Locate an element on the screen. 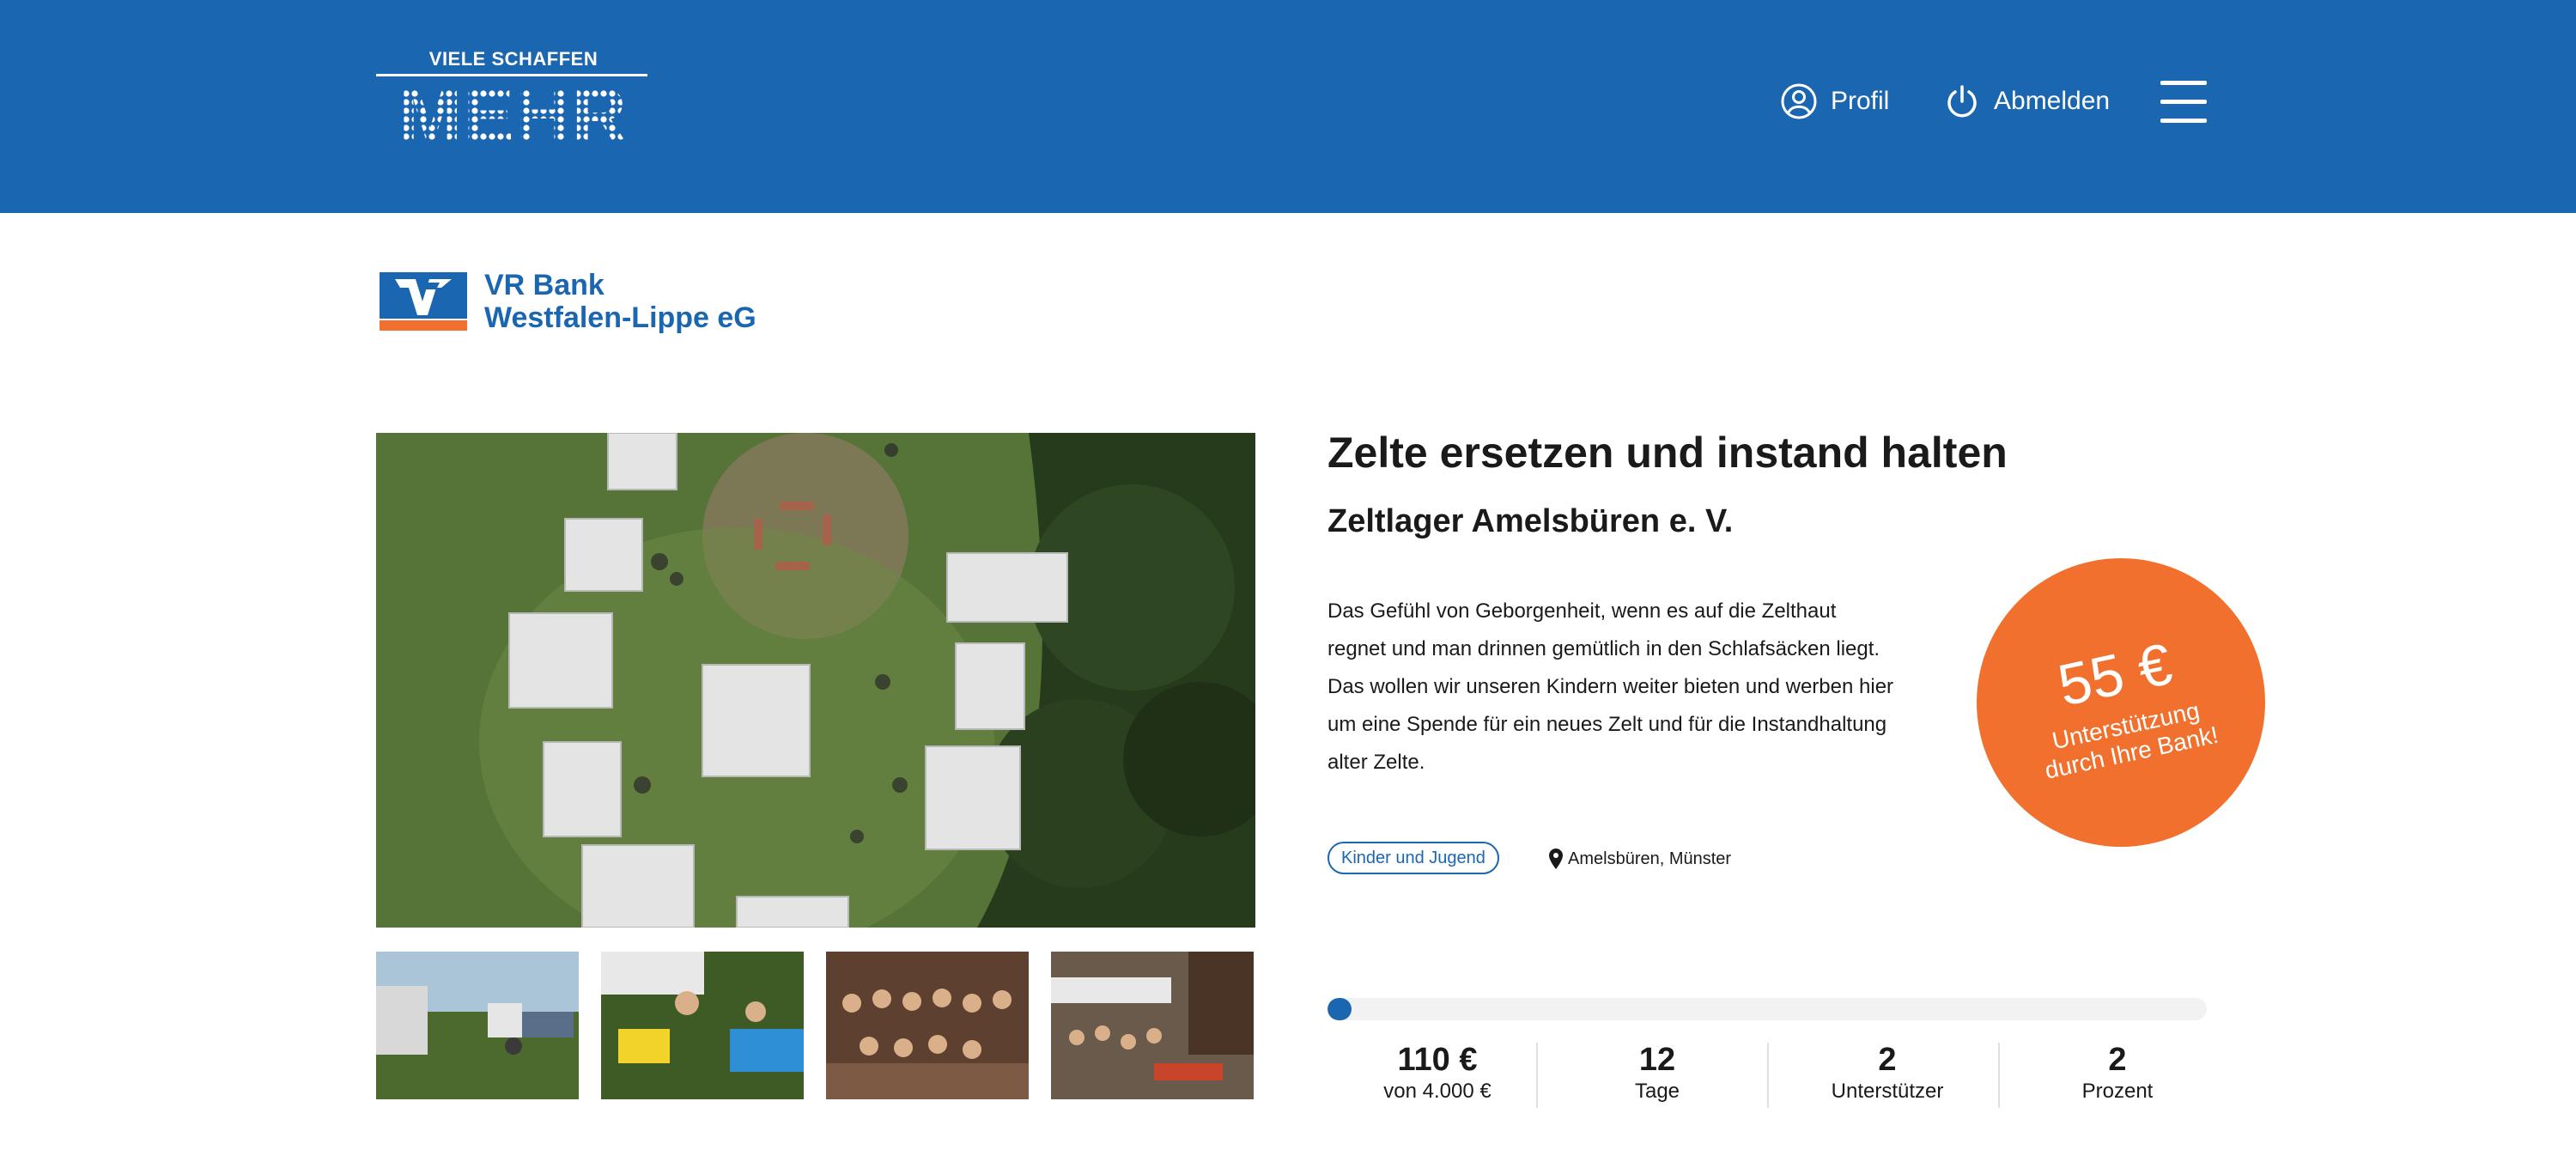 The image size is (2576, 1156). project-title: Zelte ersetzen und instand halten is located at coordinates (1667, 453).